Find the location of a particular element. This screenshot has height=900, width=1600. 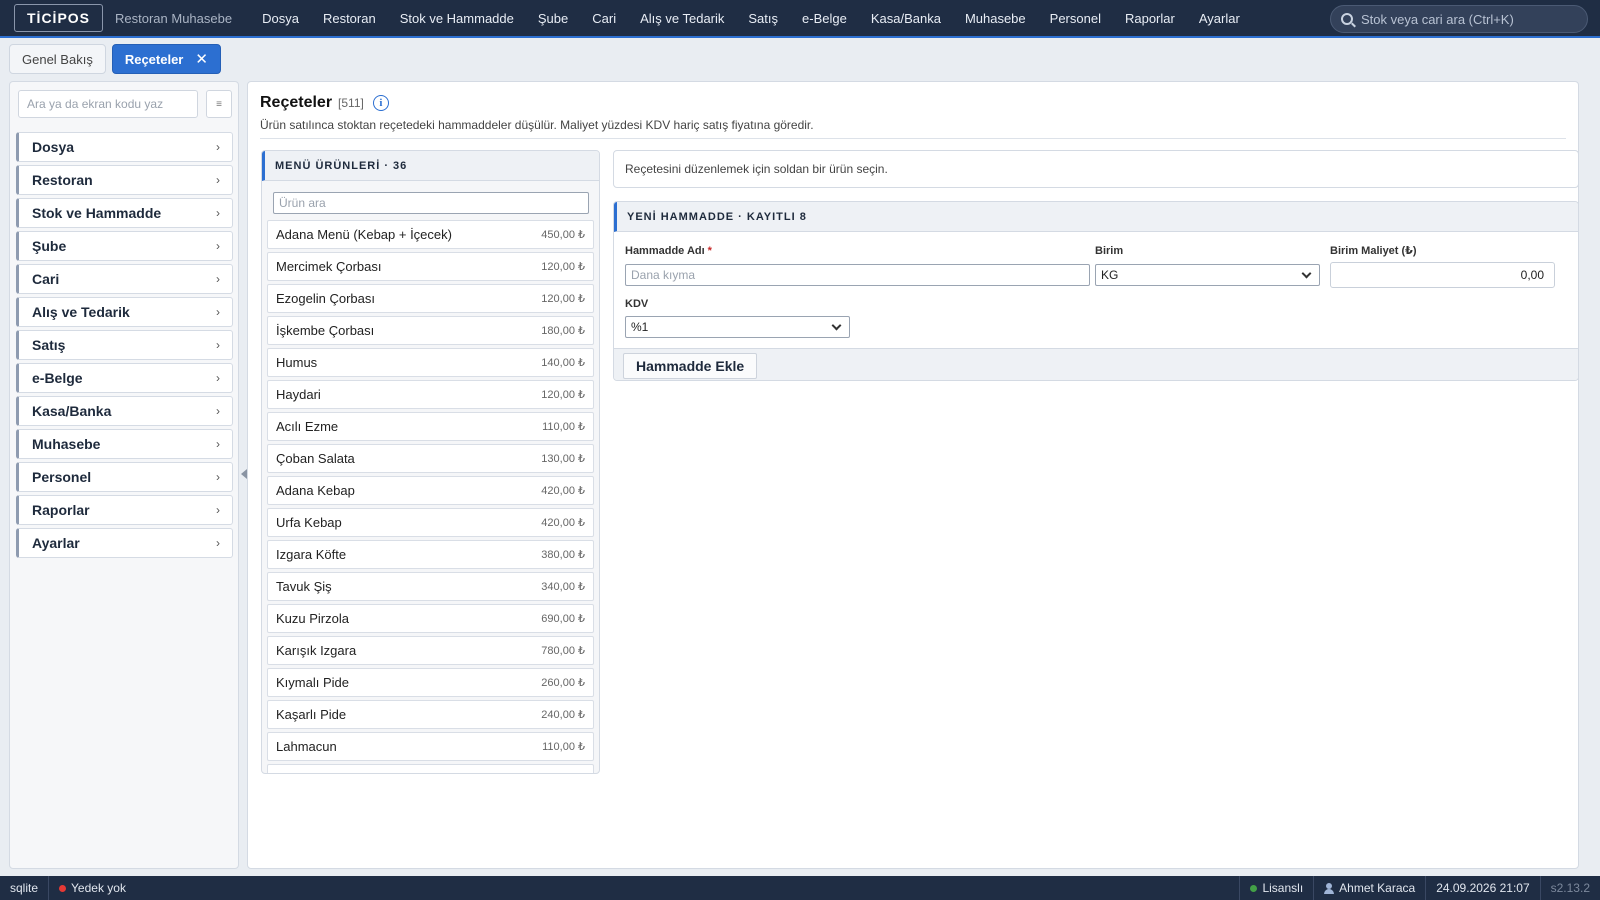

product-item: Mercimek Çorbası 120,00 ₺ is located at coordinates (430, 266).